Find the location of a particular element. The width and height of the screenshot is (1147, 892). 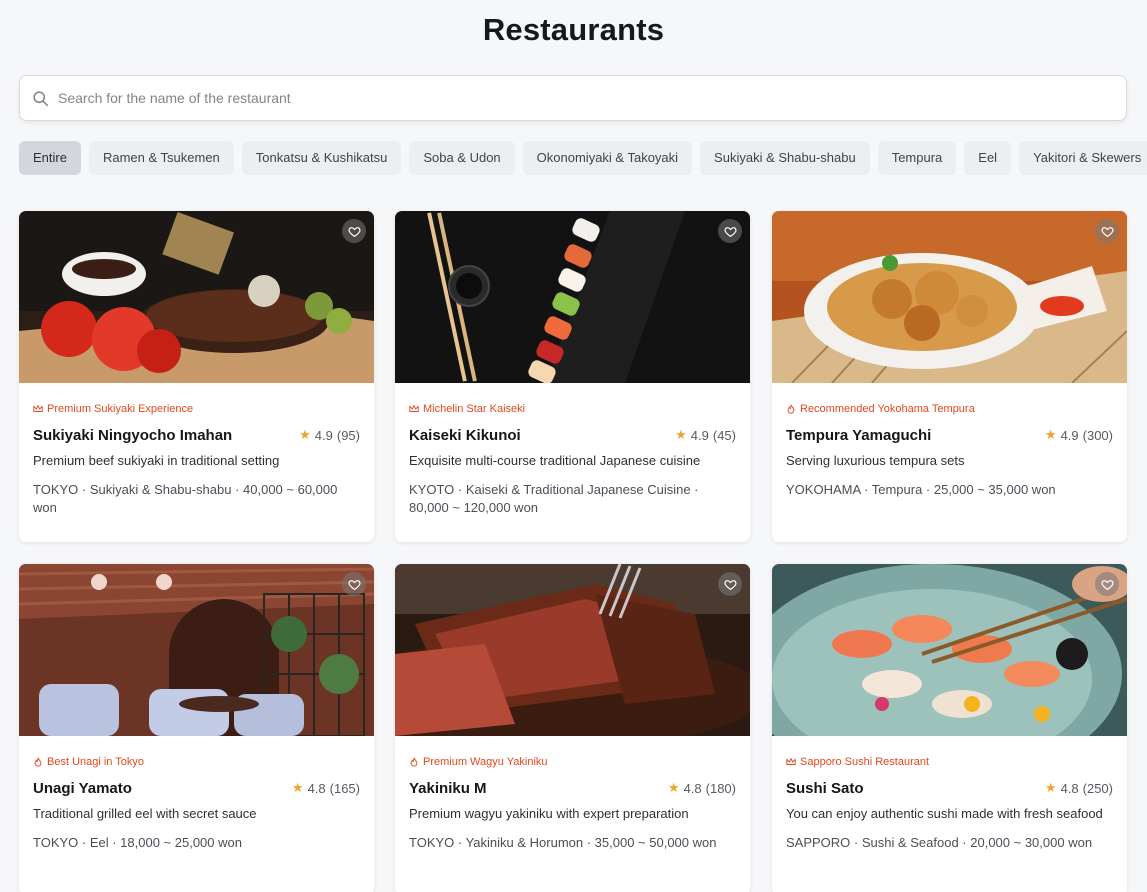

category-chip-tonkatsu: Tonkatsu & Kushikatsu is located at coordinates (321, 158).